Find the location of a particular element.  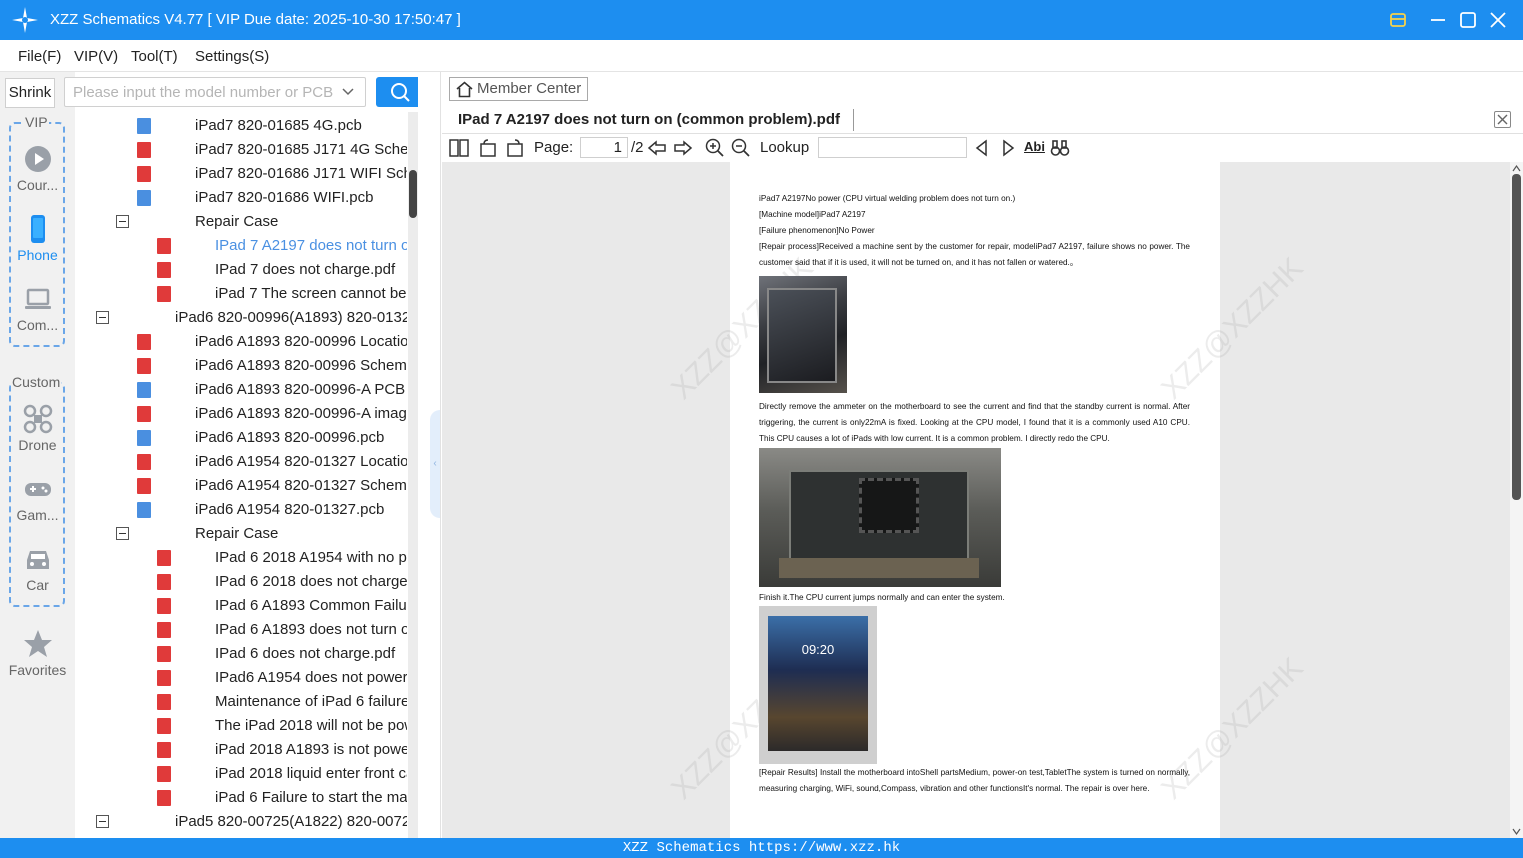

nav-car-label: Car is located at coordinates (37, 585).